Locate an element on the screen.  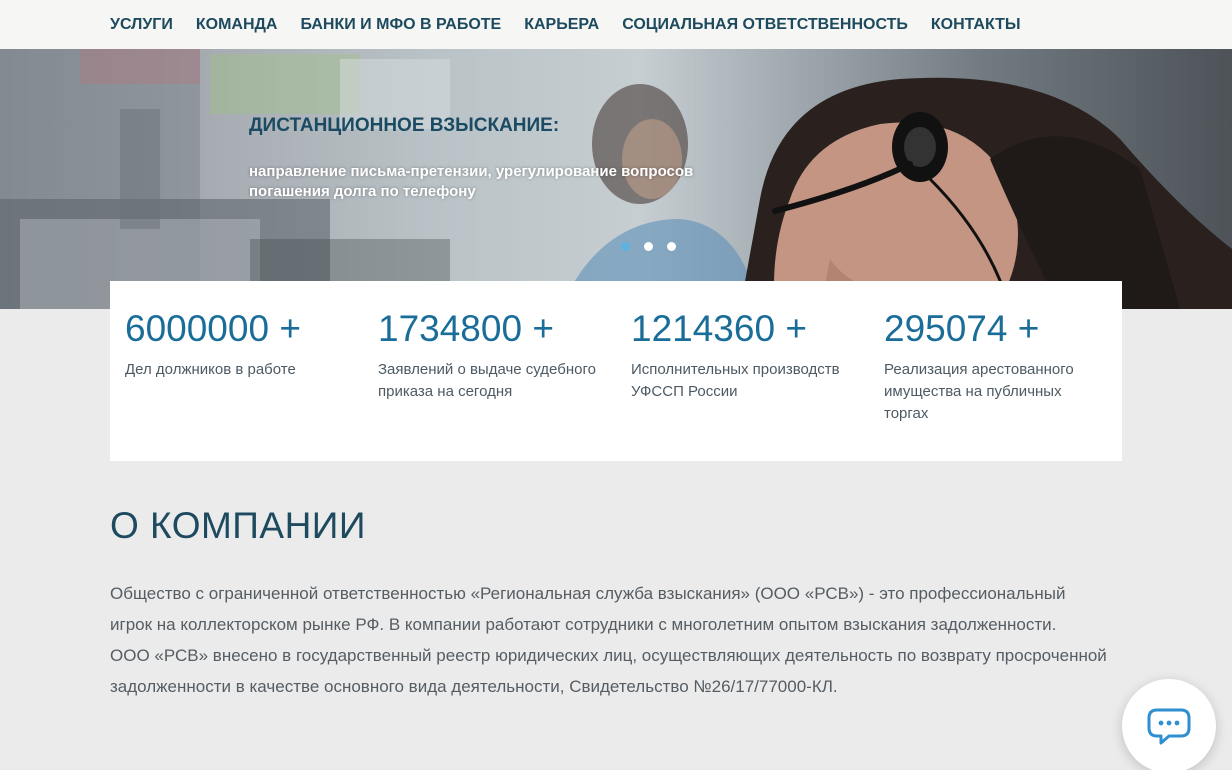
about-title: О КОМПАНИИ is located at coordinates (238, 525).